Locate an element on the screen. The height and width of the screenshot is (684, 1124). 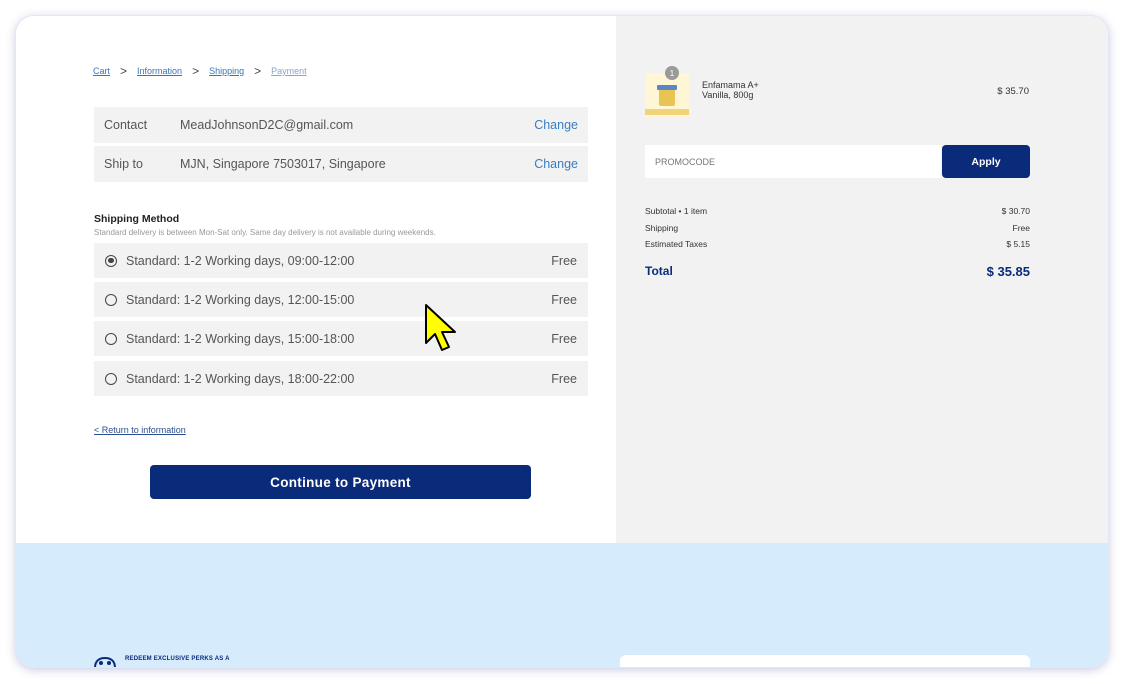
breadcrumb-information: Information is located at coordinates (159, 71).